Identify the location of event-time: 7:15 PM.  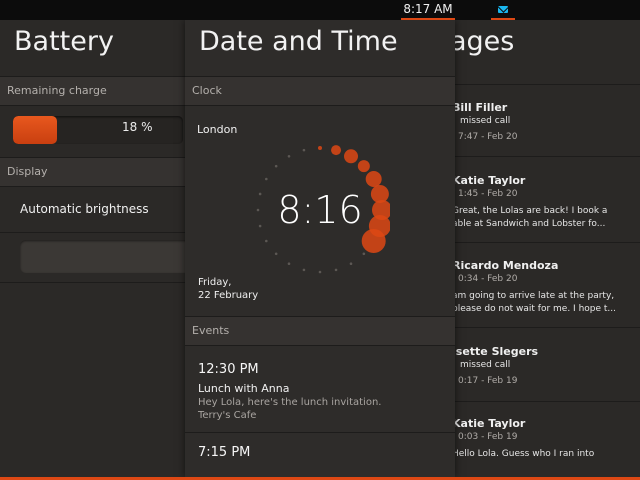
(224, 452).